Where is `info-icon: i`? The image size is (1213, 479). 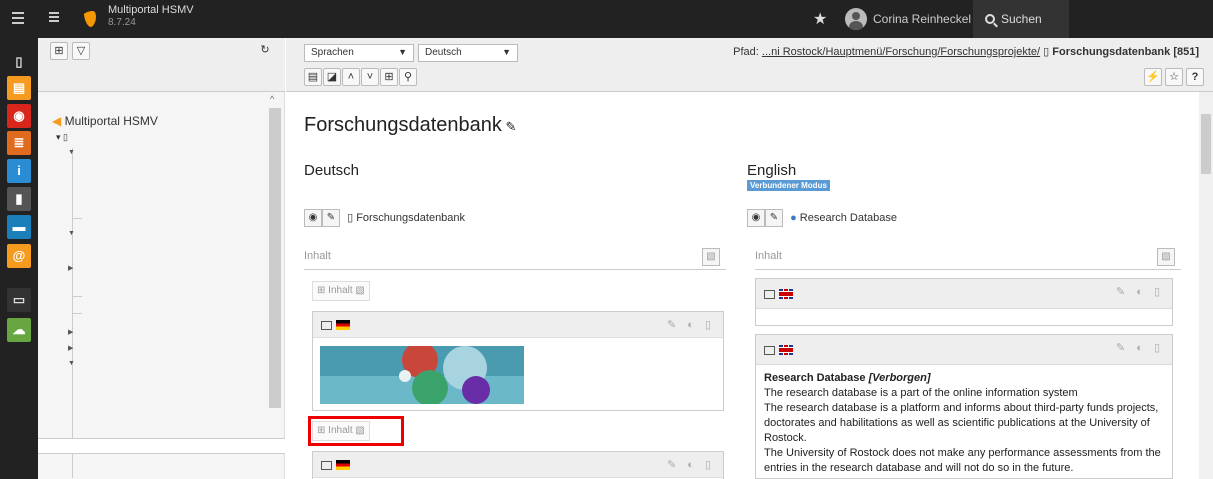 info-icon: i is located at coordinates (19, 171).